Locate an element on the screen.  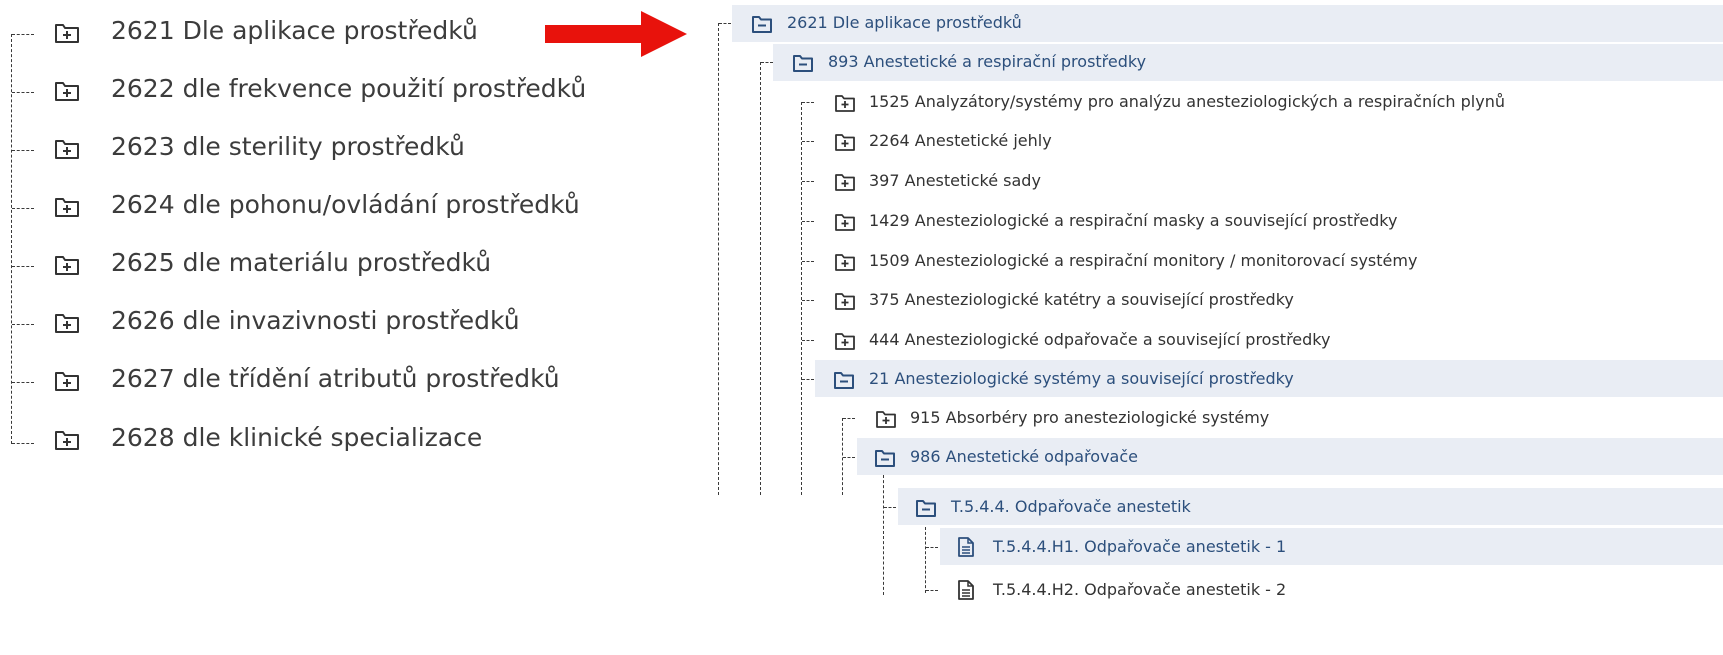
tree-node-label: 2628 dle klinické specializace is located at coordinates (296, 437).